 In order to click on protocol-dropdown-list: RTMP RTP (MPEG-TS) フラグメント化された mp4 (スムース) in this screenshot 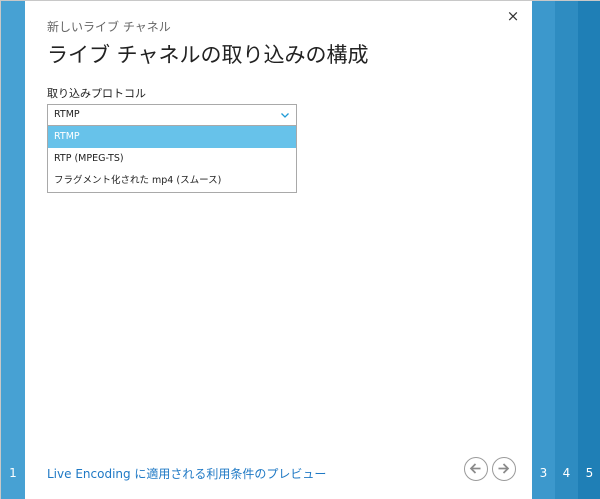, I will do `click(172, 159)`.